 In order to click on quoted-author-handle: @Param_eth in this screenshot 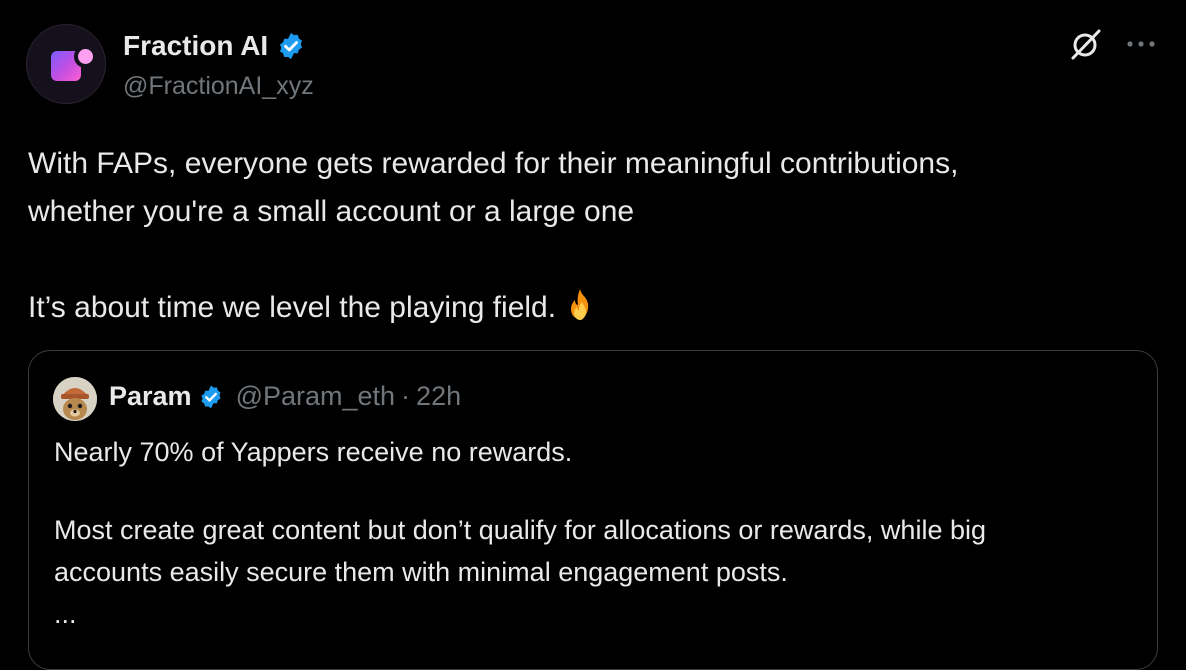, I will do `click(315, 396)`.